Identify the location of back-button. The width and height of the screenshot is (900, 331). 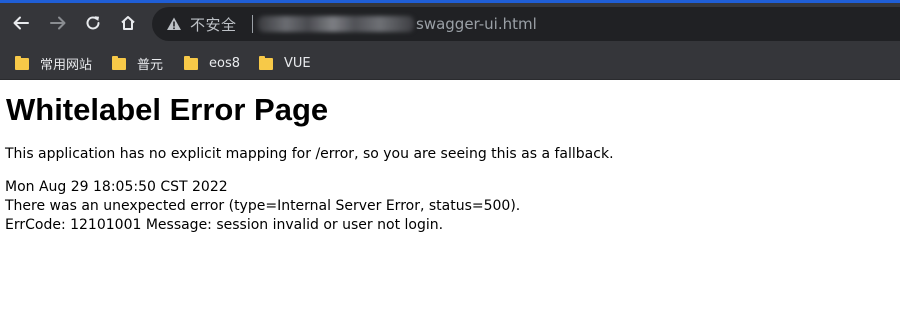
(21, 23).